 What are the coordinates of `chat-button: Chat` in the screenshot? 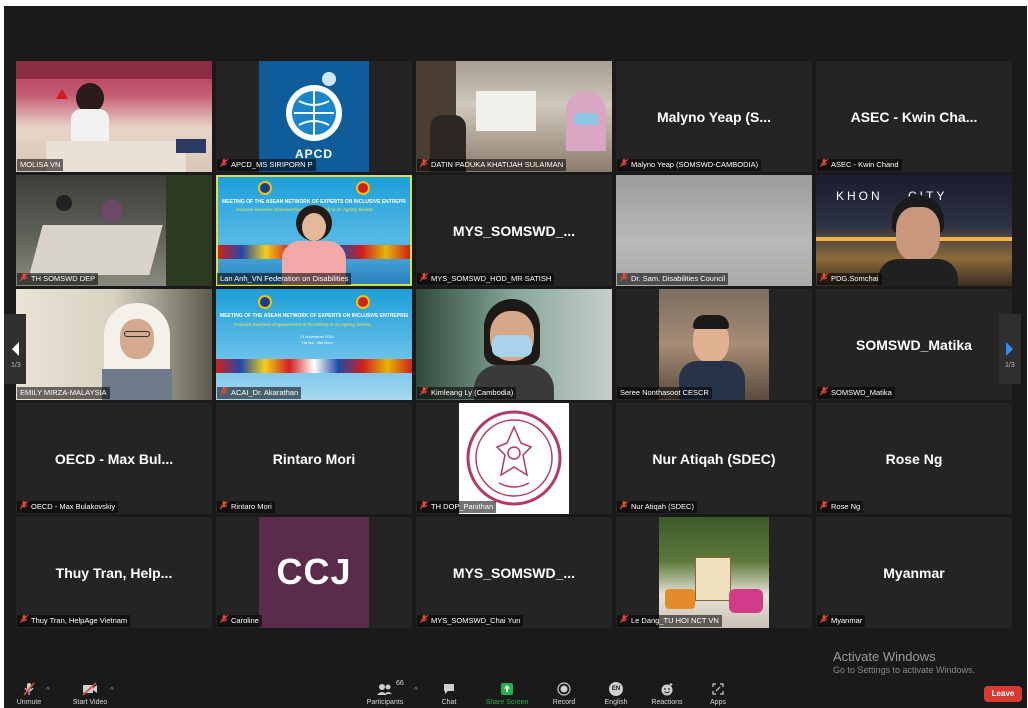 It's located at (449, 693).